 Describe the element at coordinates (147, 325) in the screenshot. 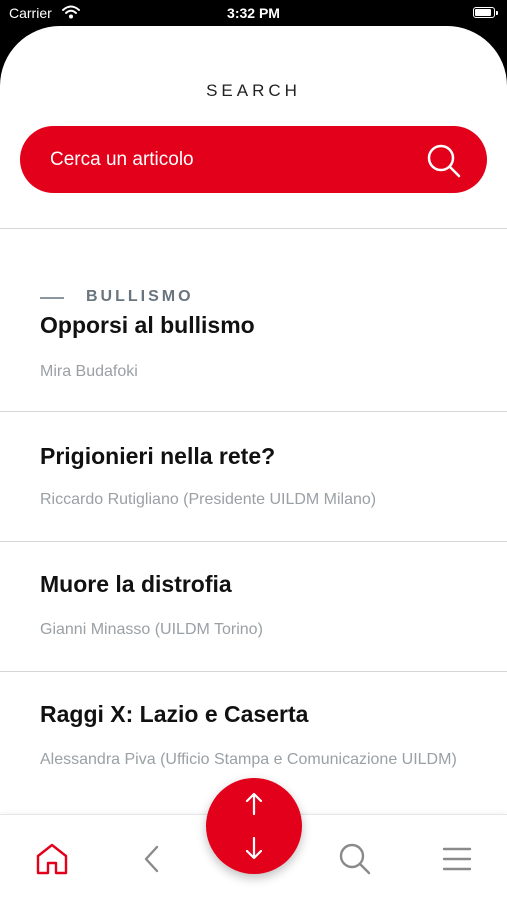

I see `article-title: Opporsi al bullismo` at that location.